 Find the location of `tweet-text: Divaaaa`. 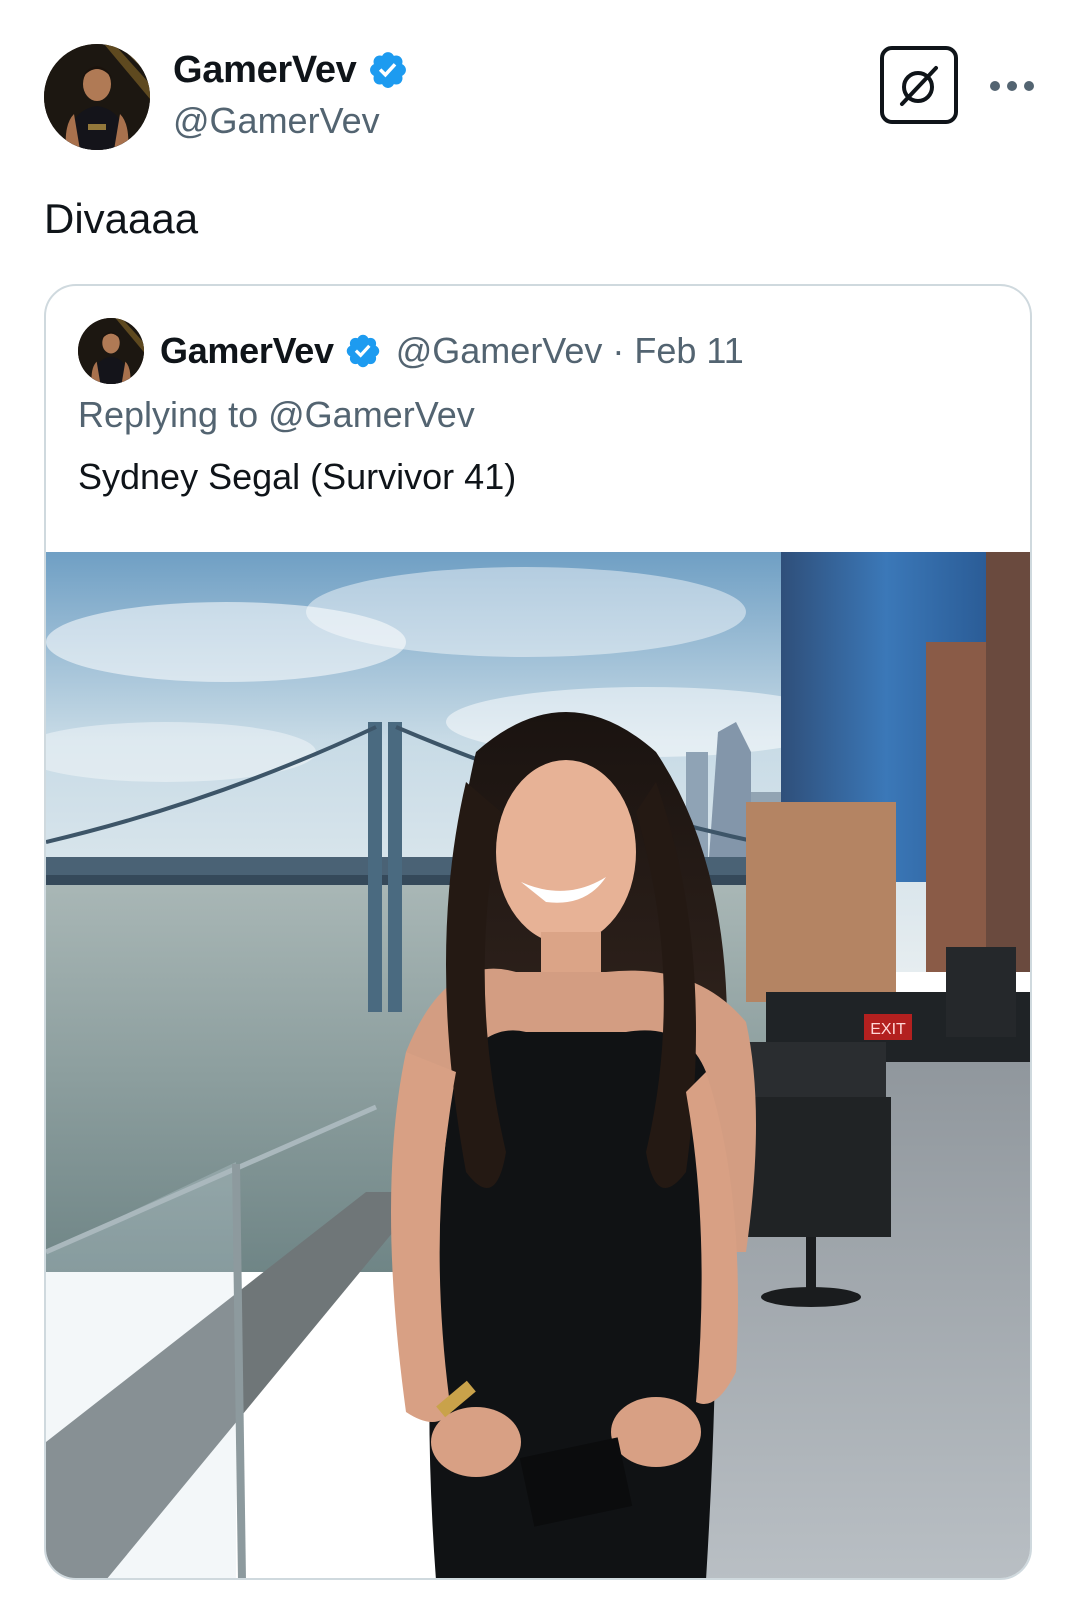

tweet-text: Divaaaa is located at coordinates (121, 218).